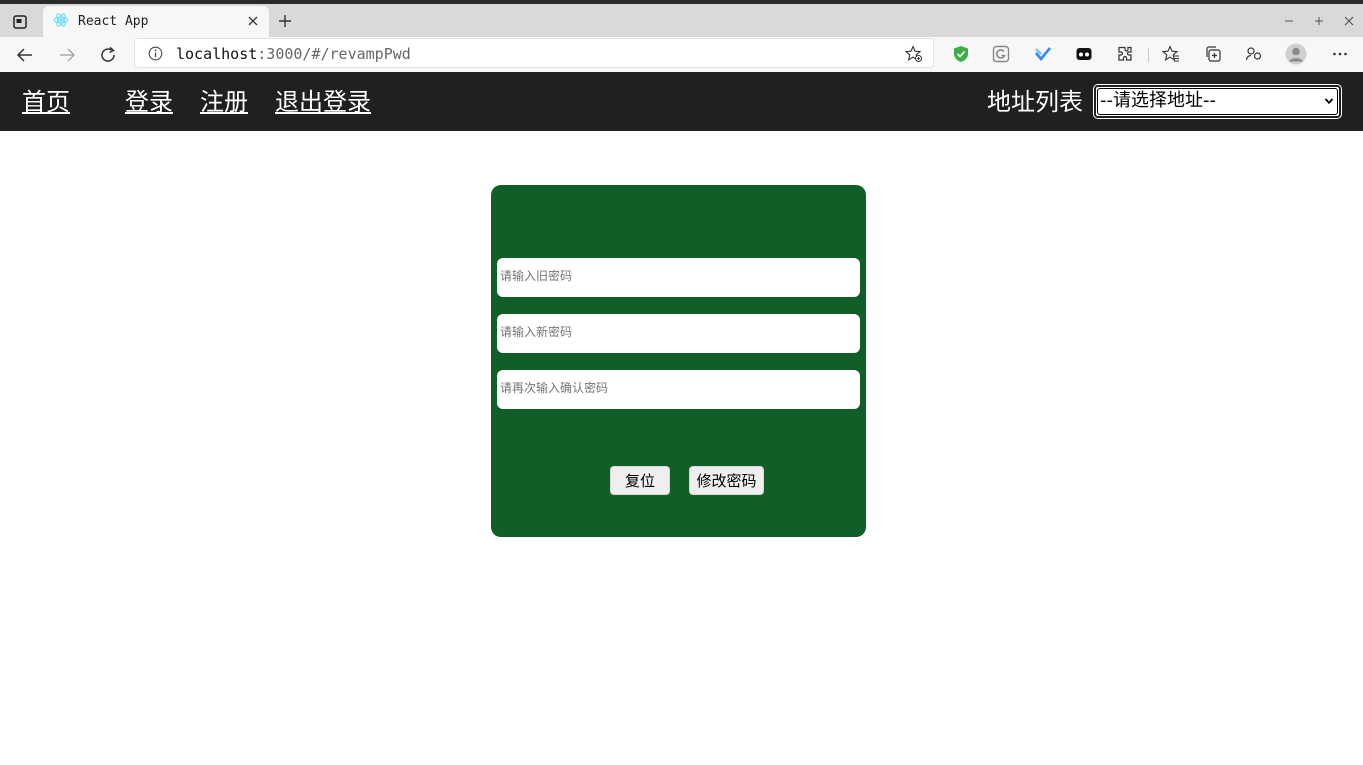 The width and height of the screenshot is (1363, 765). I want to click on maximize-icon, so click(1319, 21).